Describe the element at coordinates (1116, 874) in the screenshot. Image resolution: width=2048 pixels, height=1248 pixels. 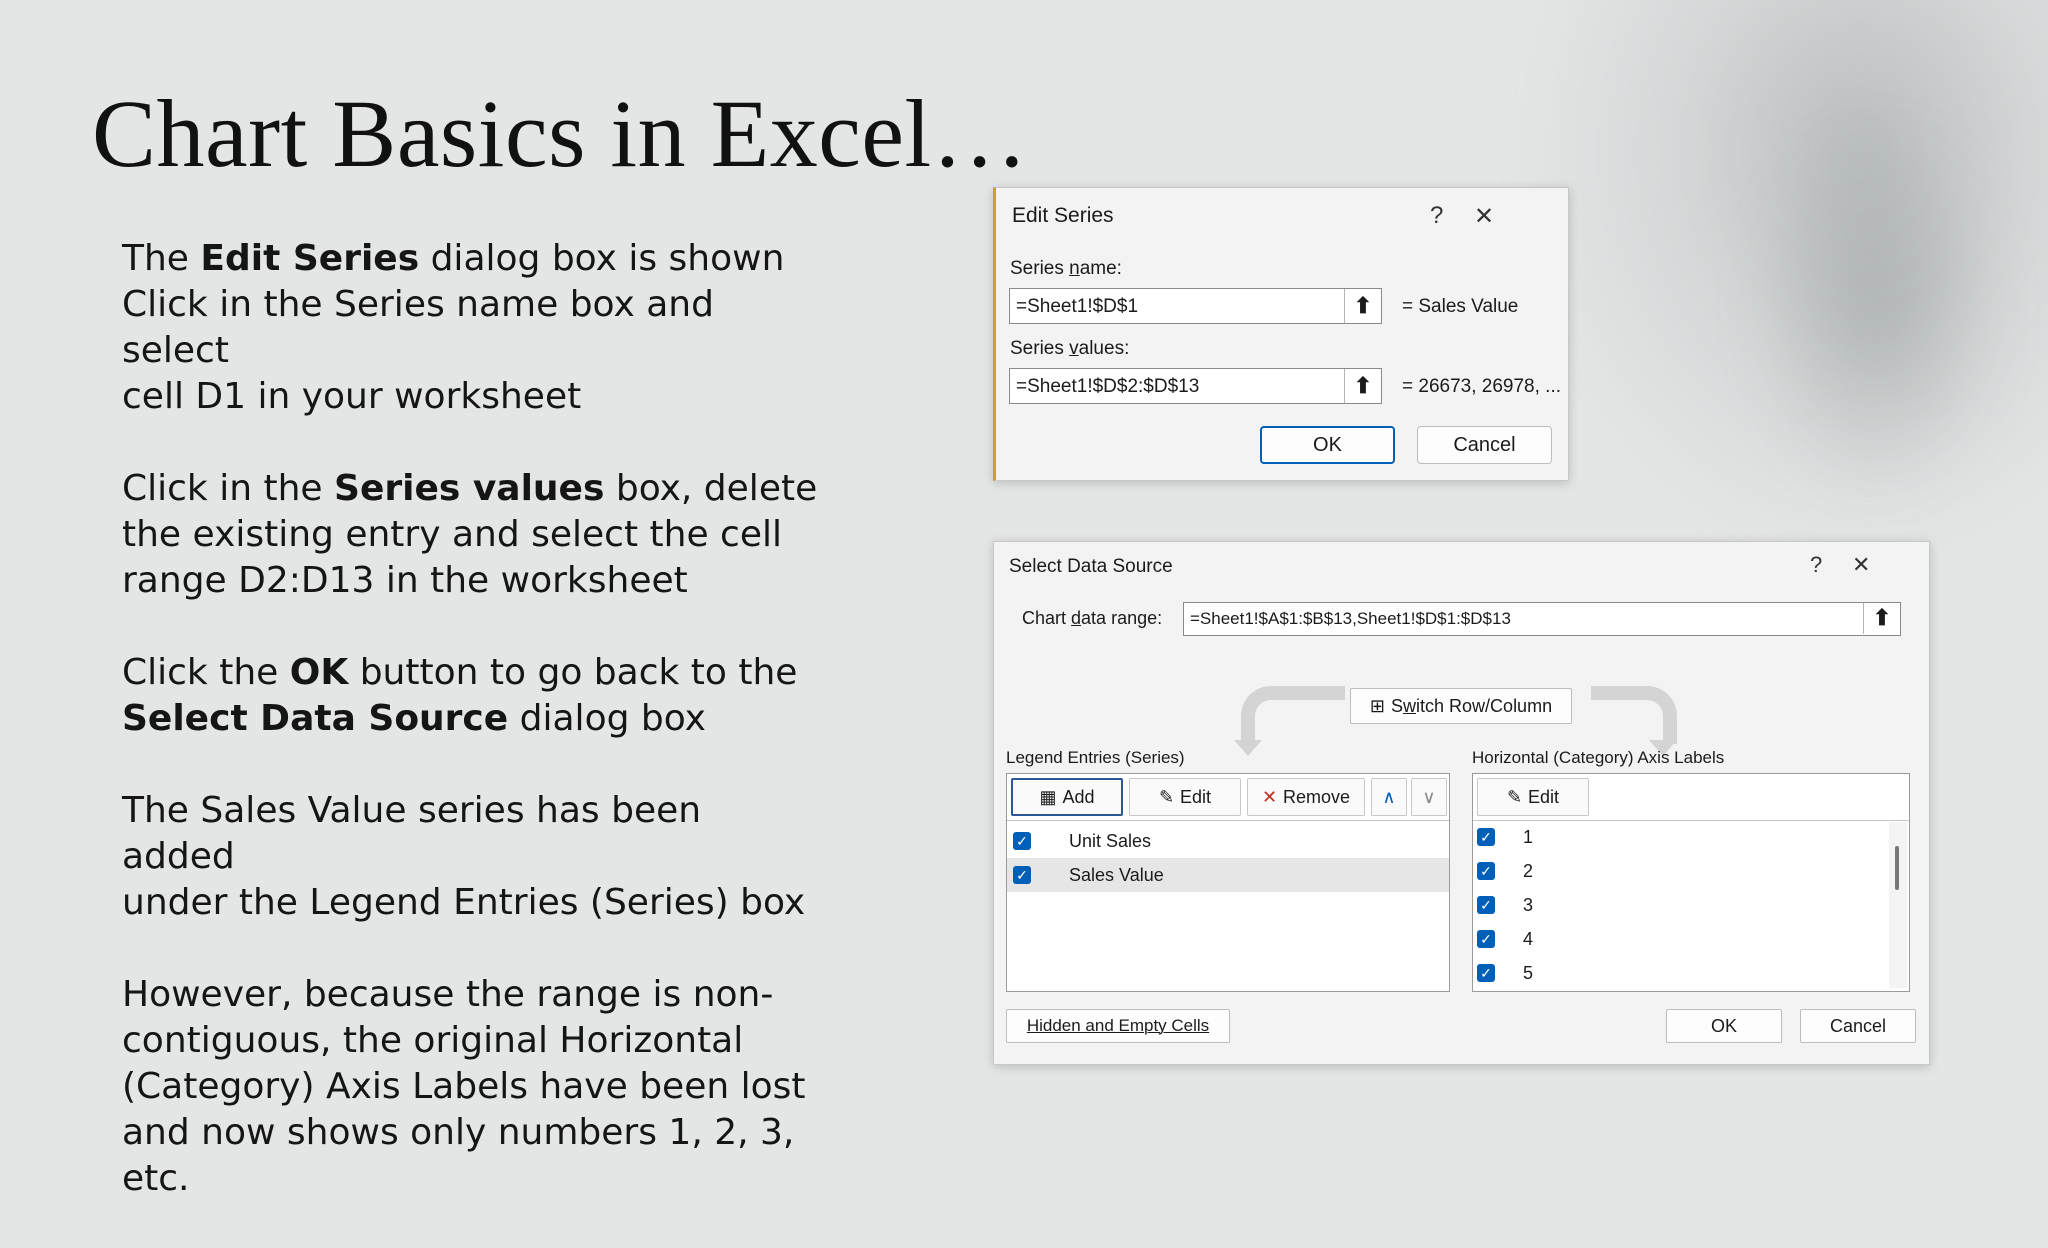
I see `series-name: Sales Value` at that location.